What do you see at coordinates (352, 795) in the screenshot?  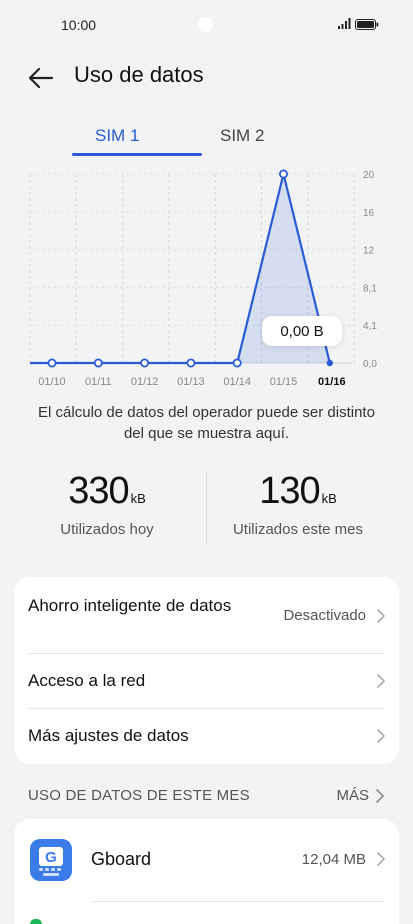 I see `more-link: MÁS` at bounding box center [352, 795].